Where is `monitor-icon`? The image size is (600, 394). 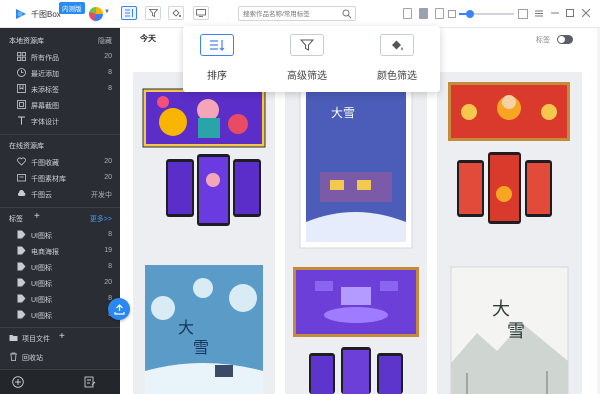 monitor-icon is located at coordinates (201, 13).